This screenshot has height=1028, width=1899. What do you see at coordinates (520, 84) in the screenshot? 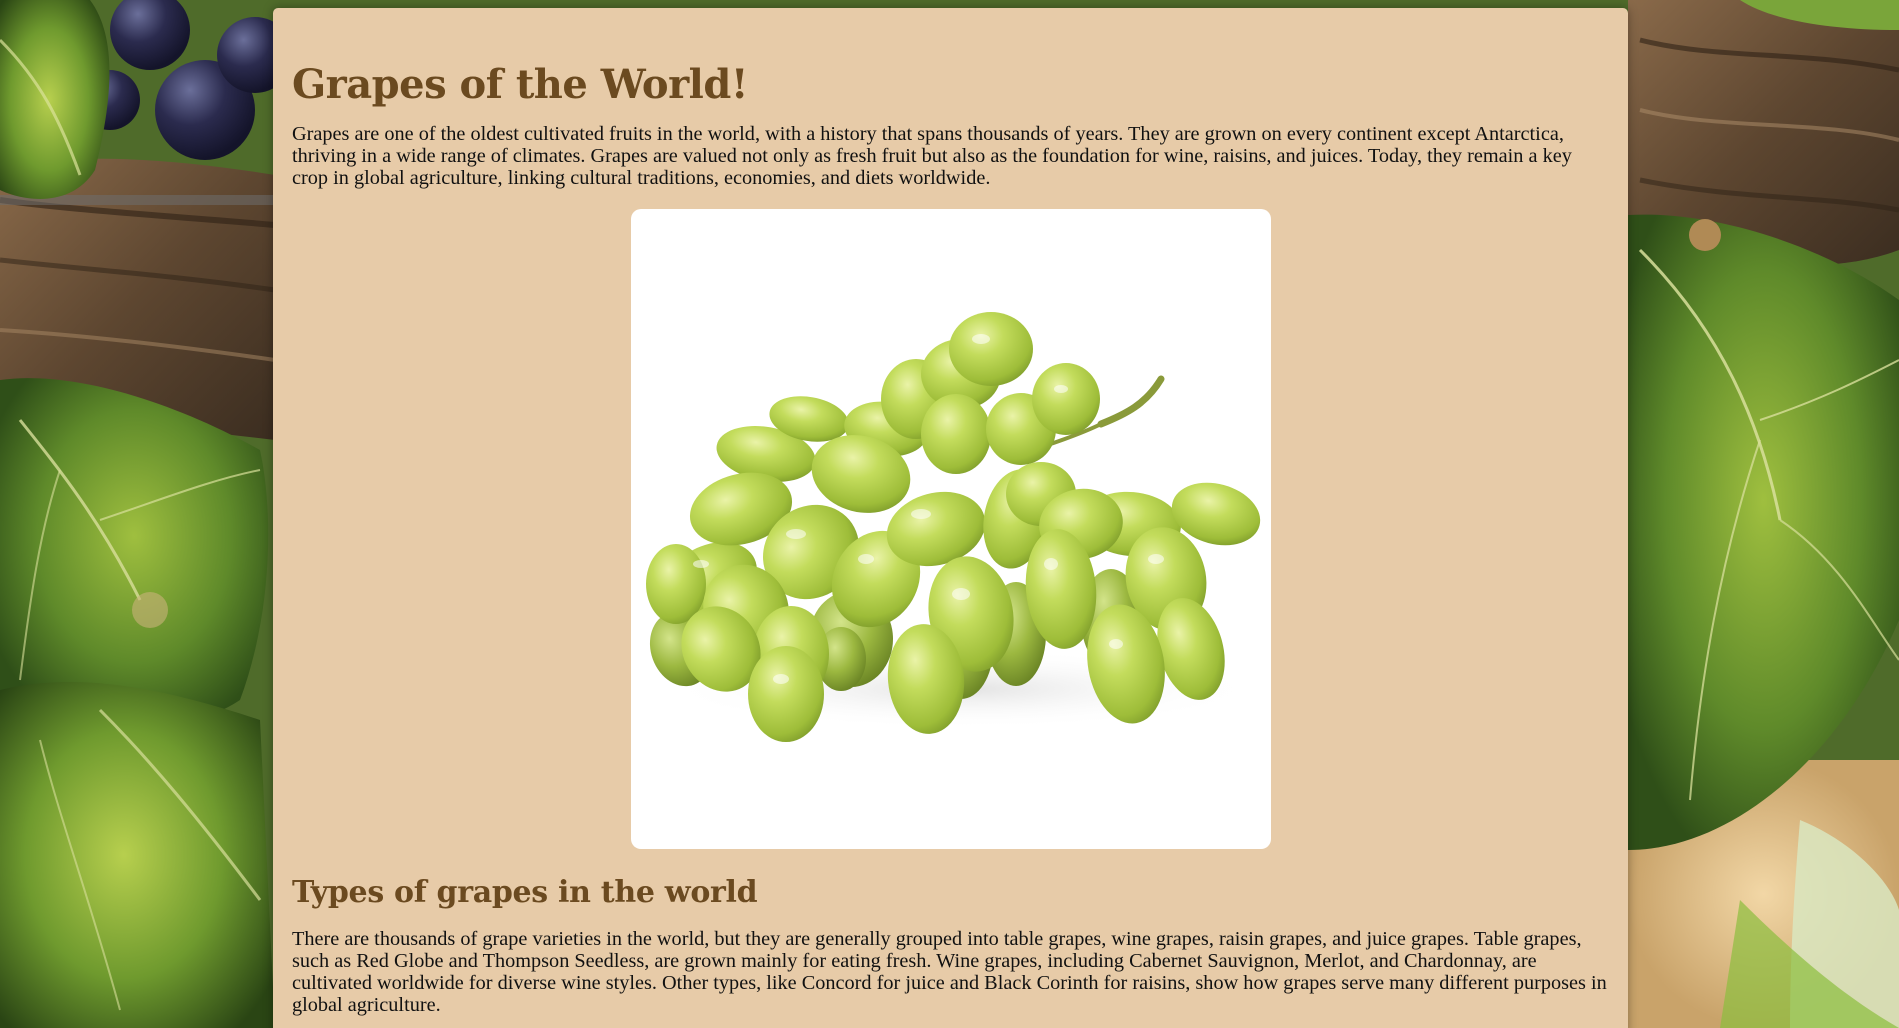
I see `page-title: Grapes of the World!` at bounding box center [520, 84].